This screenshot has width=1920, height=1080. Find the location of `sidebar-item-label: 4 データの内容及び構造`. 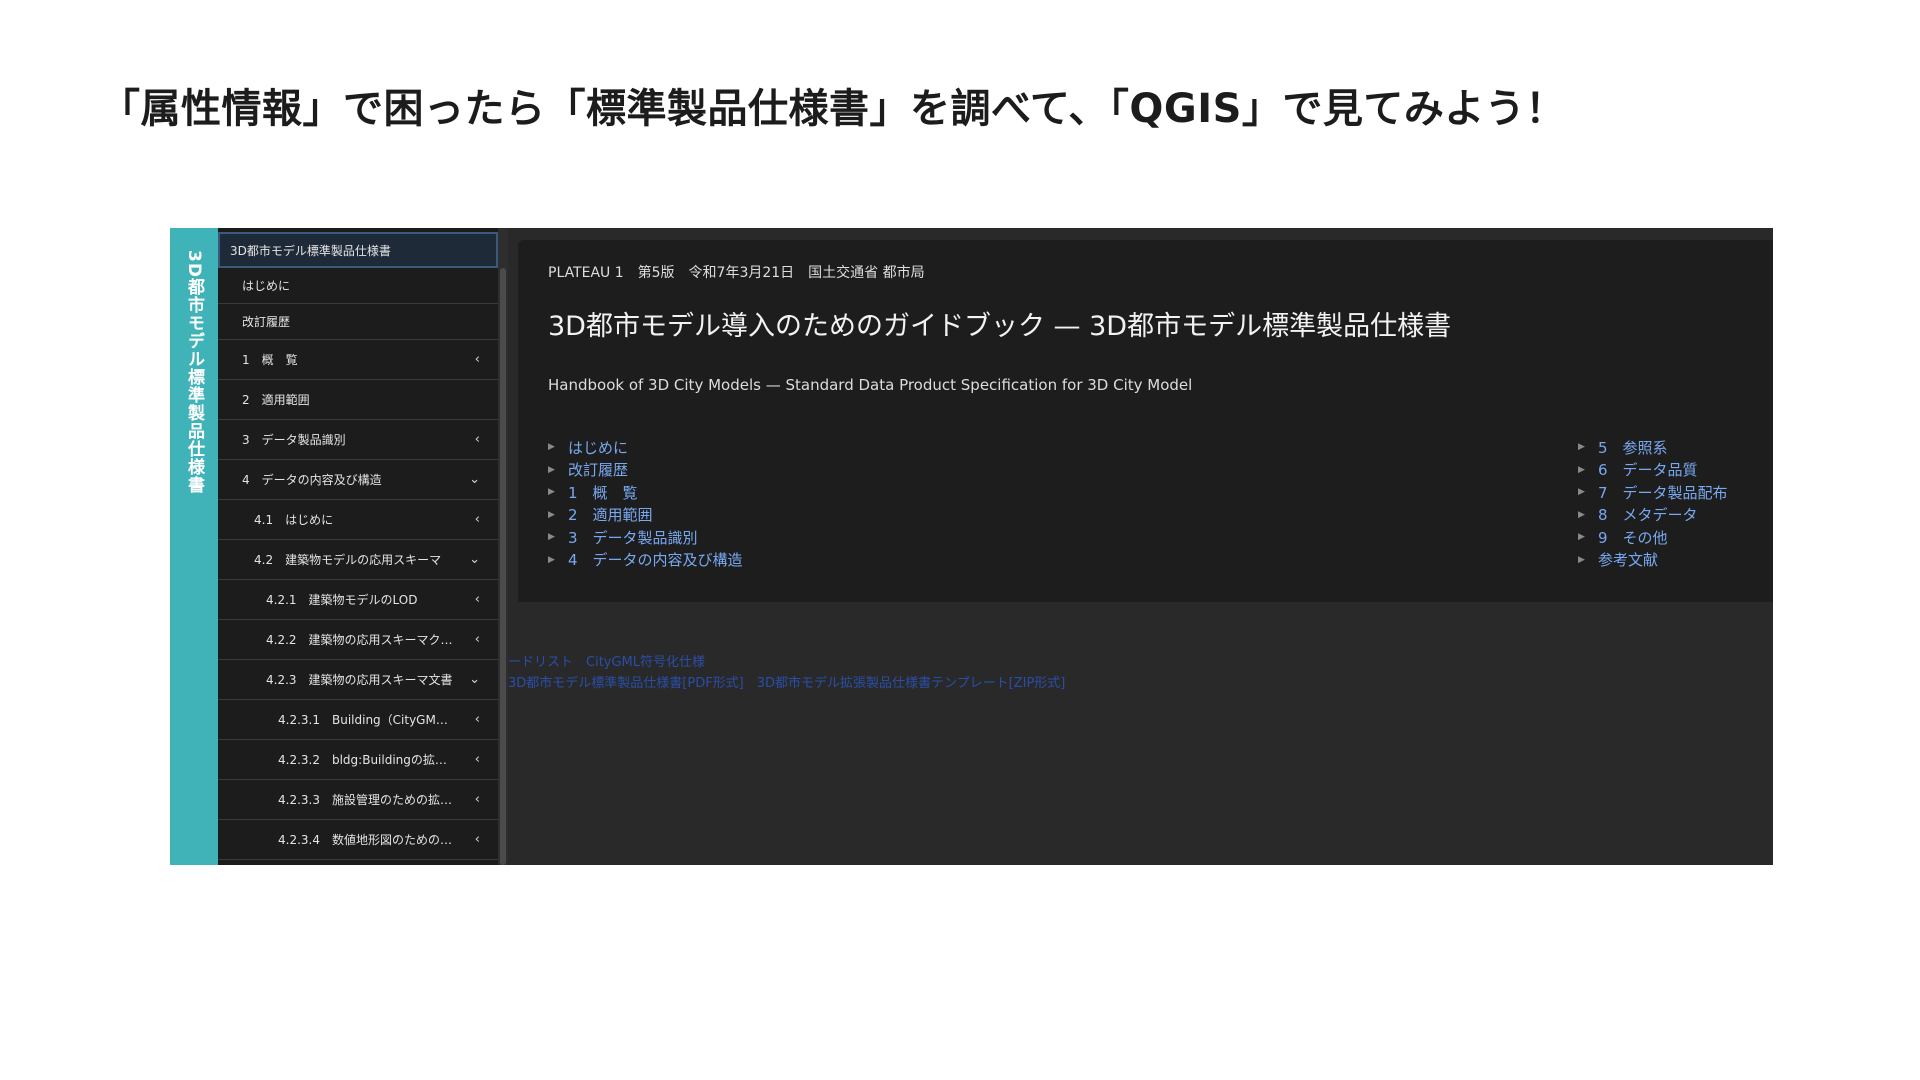

sidebar-item-label: 4 データの内容及び構造 is located at coordinates (312, 480).